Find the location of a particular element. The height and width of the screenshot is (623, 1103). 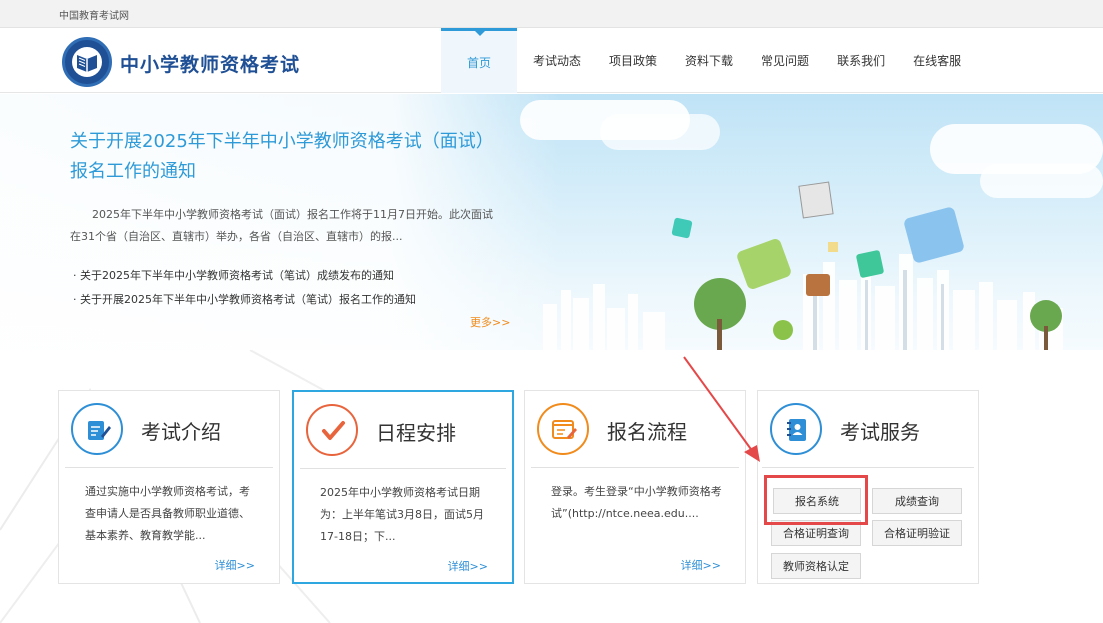

nav-policy: 项目政策 is located at coordinates (633, 60).